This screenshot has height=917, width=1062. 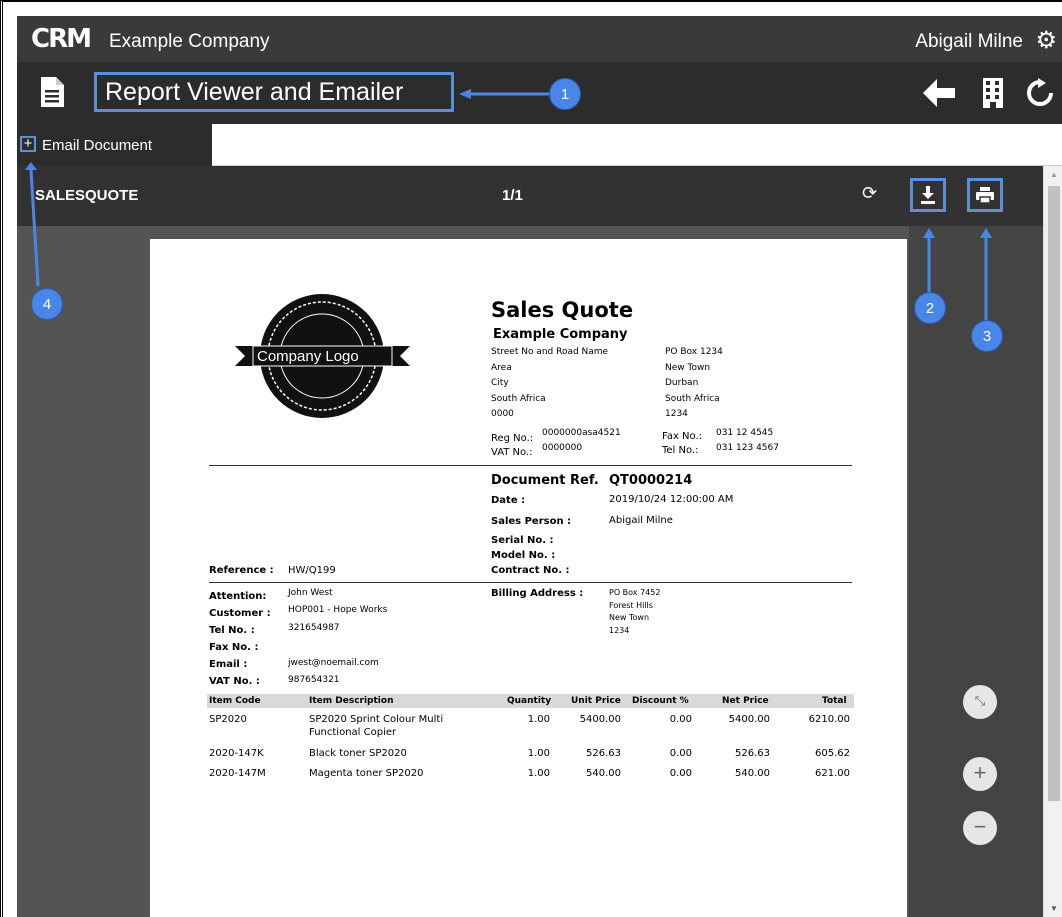 I want to click on plus-icon: +, so click(x=28, y=144).